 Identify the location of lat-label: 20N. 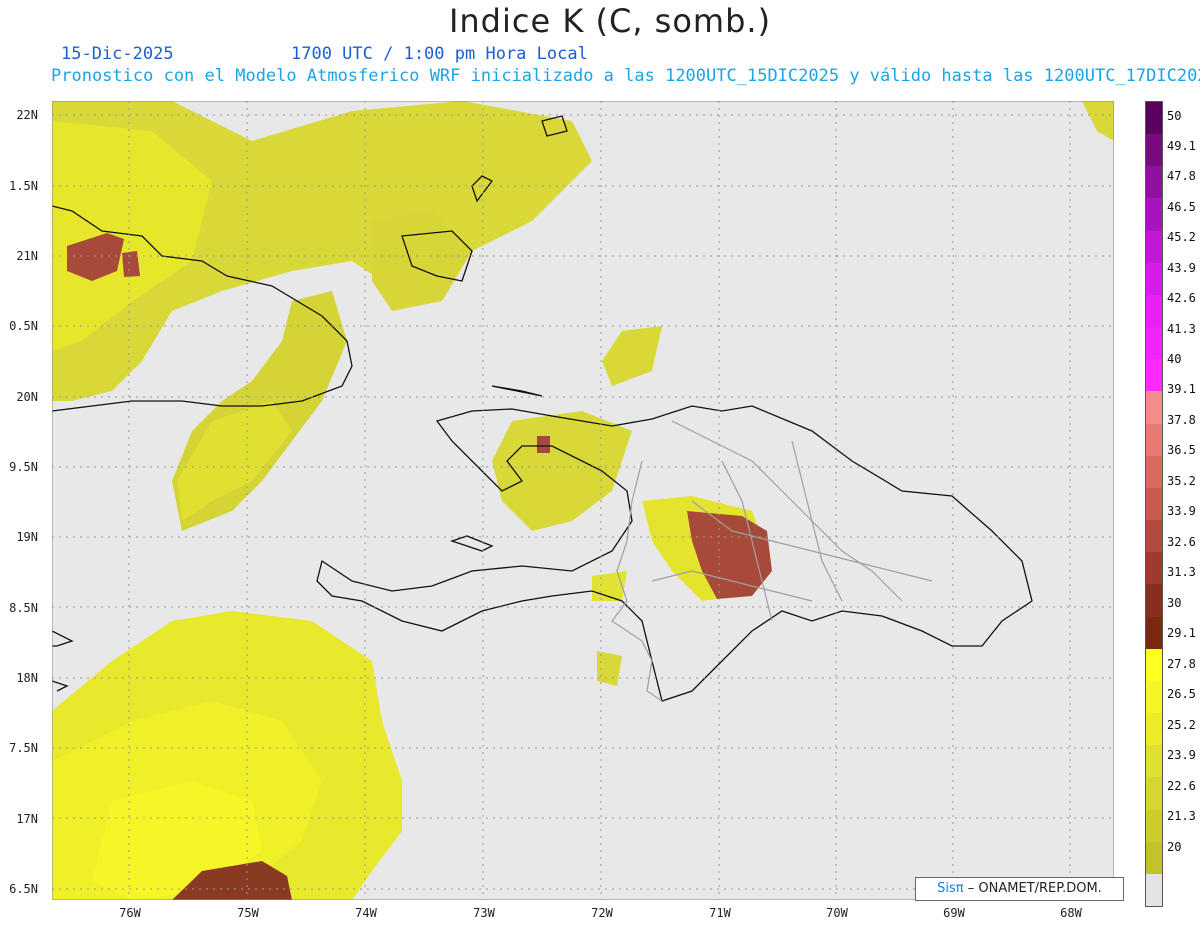
(27, 397).